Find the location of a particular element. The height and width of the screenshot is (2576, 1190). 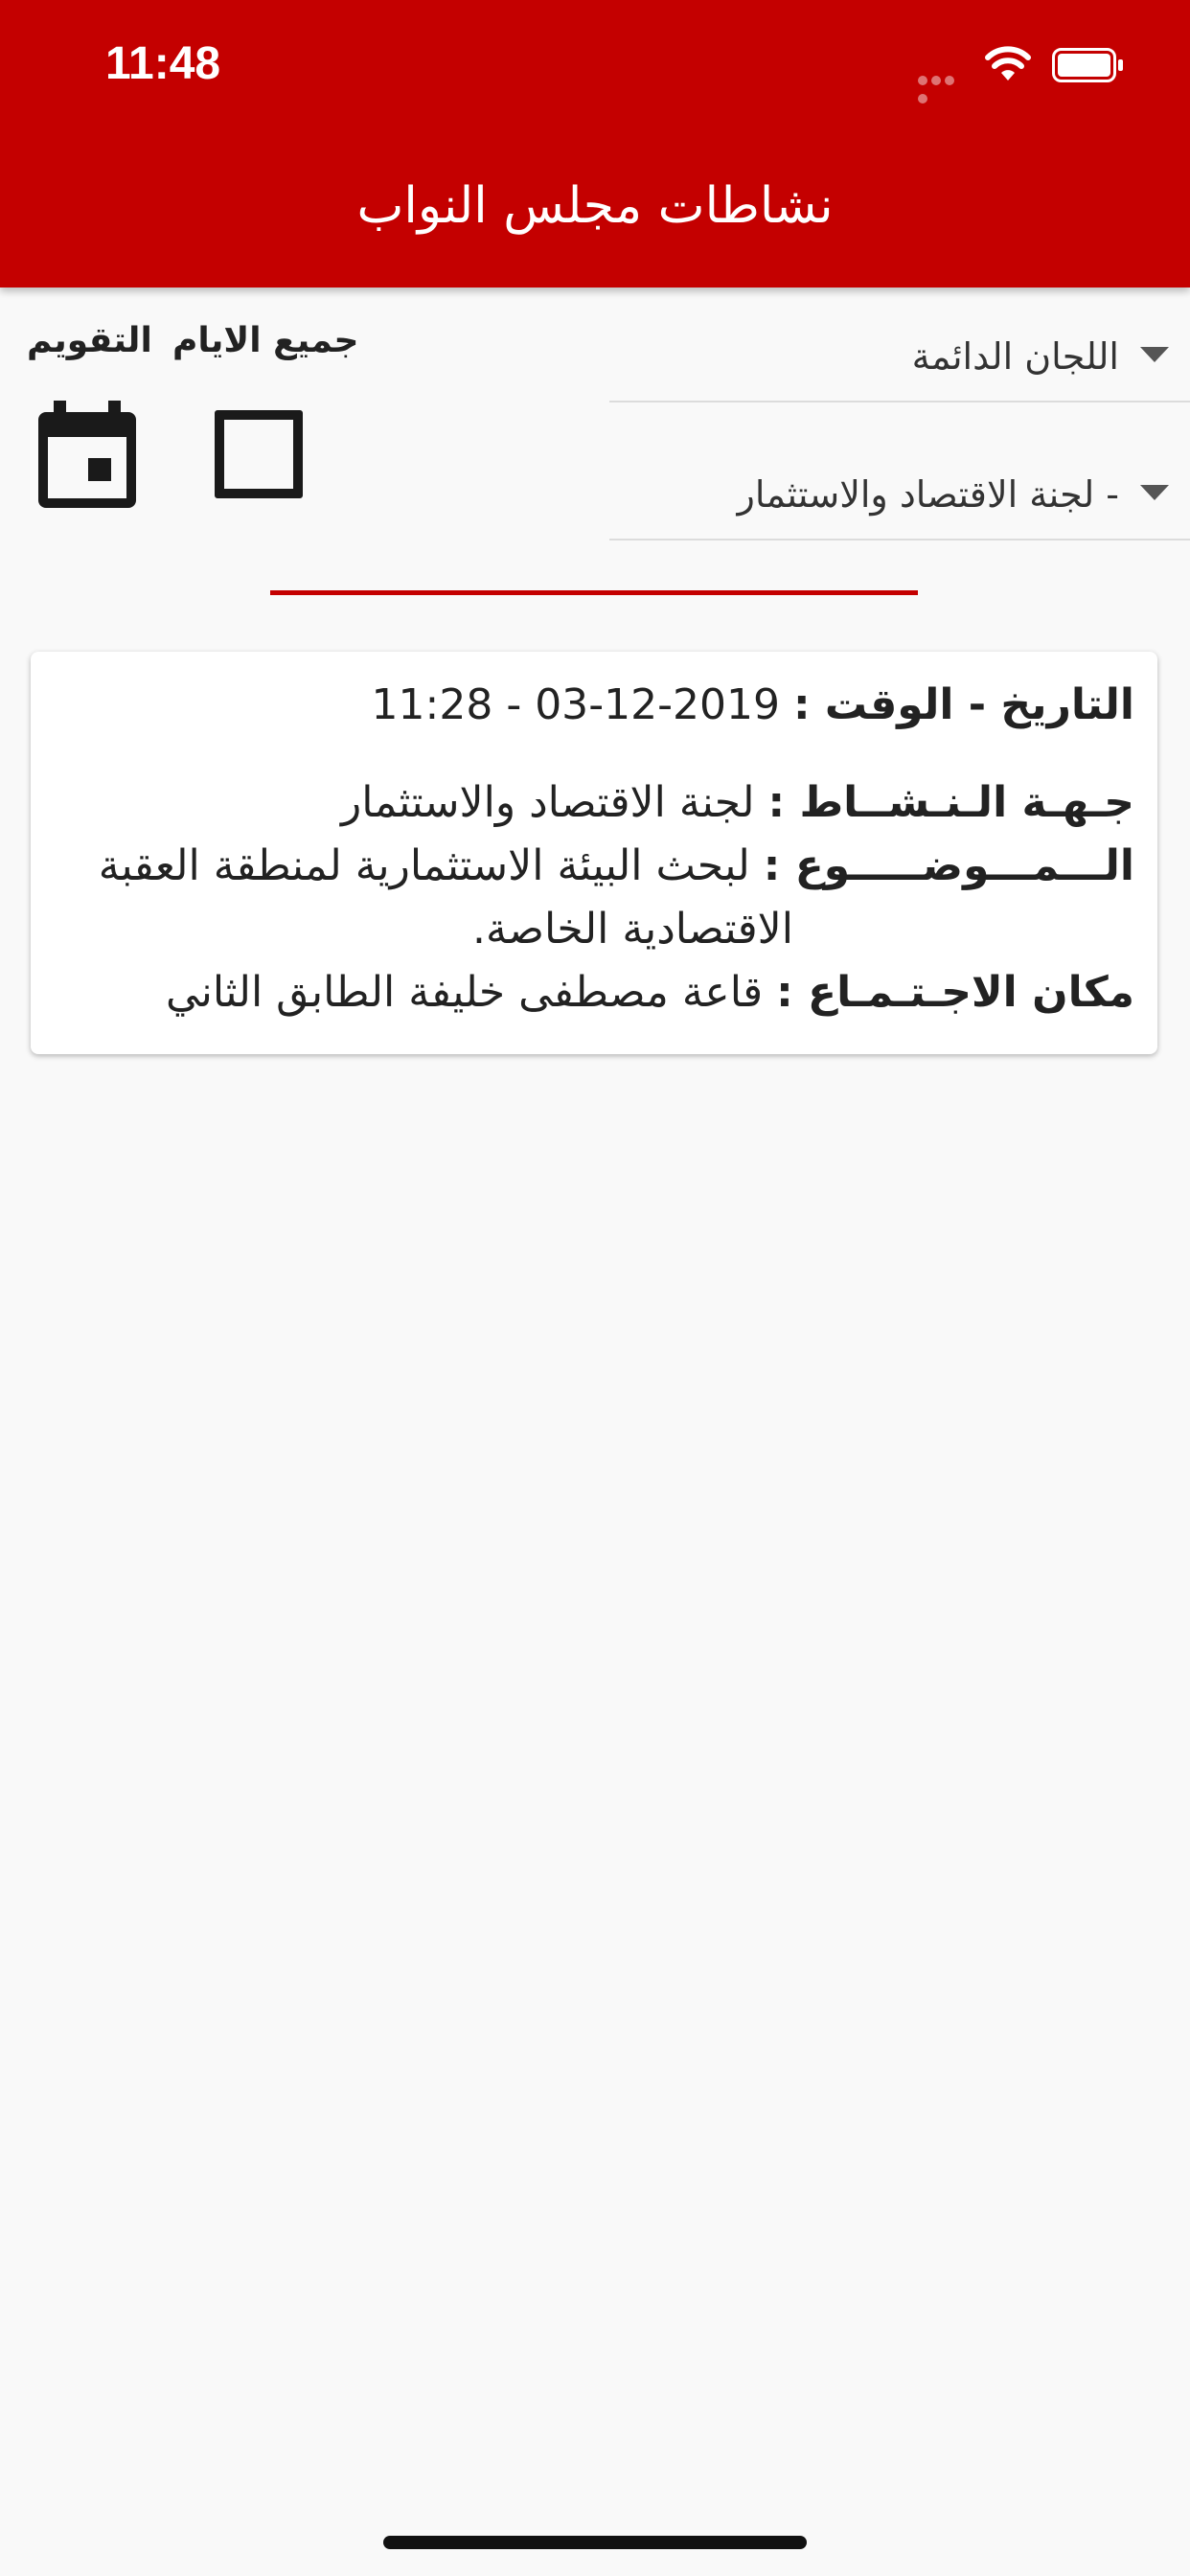

wifi-icon is located at coordinates (1008, 63).